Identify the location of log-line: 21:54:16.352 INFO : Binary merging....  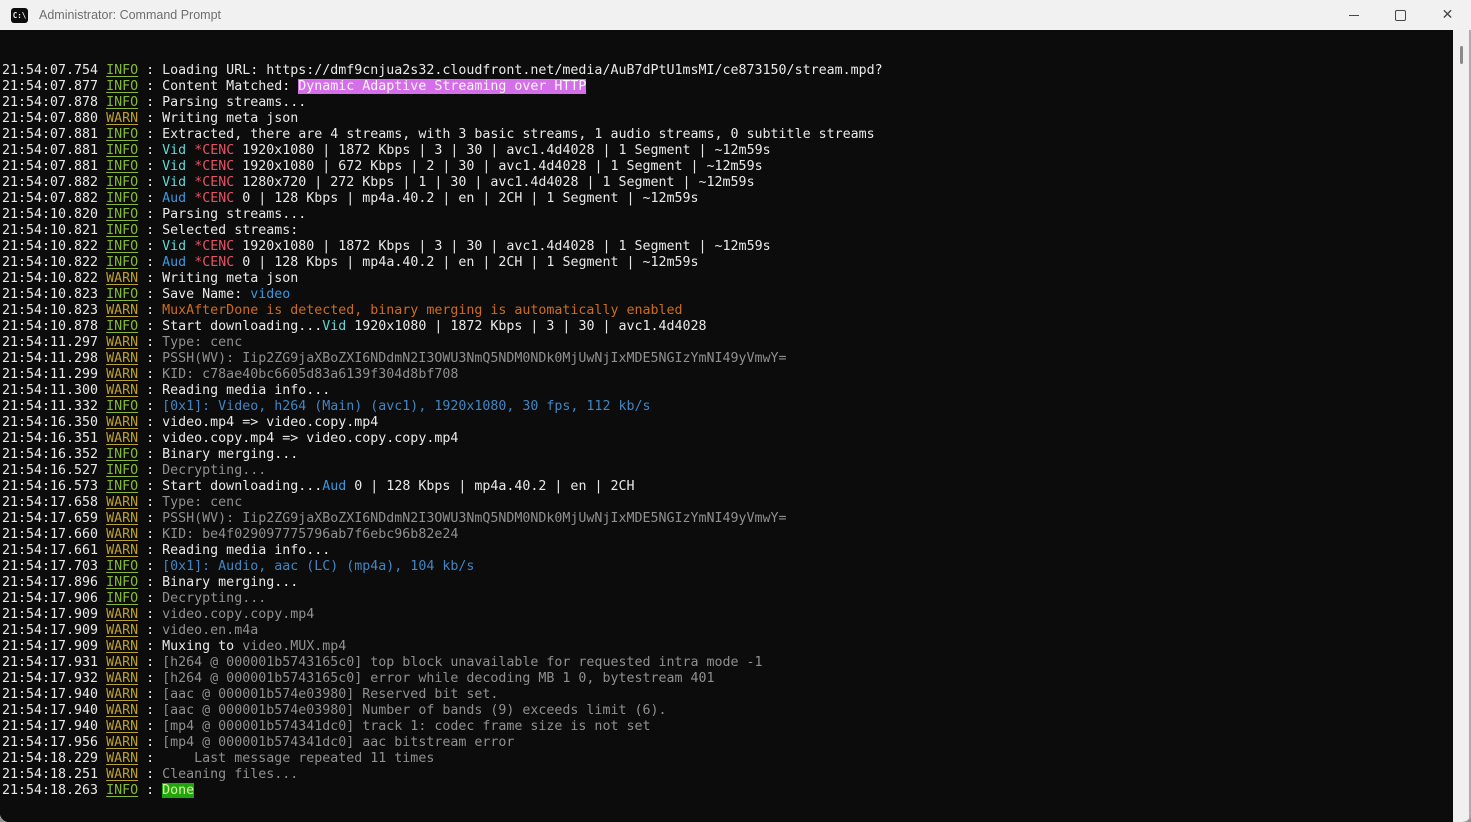
(727, 455).